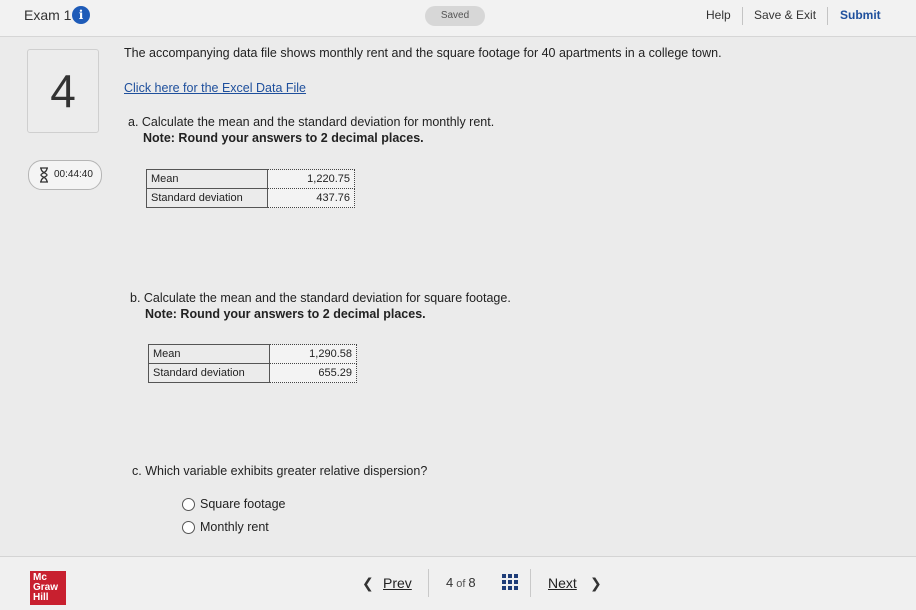 The width and height of the screenshot is (916, 610). I want to click on table-row: Mean 1,220.75, so click(250, 179).